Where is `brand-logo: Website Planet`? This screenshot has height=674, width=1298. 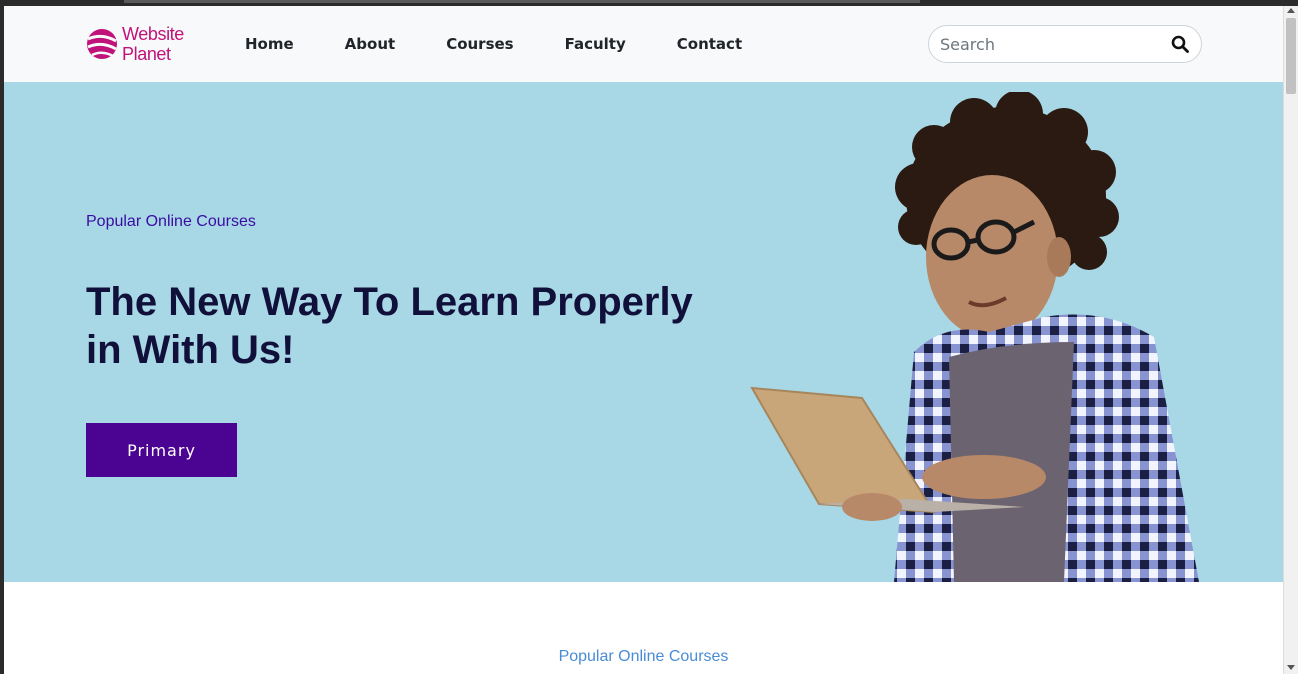 brand-logo: Website Planet is located at coordinates (135, 44).